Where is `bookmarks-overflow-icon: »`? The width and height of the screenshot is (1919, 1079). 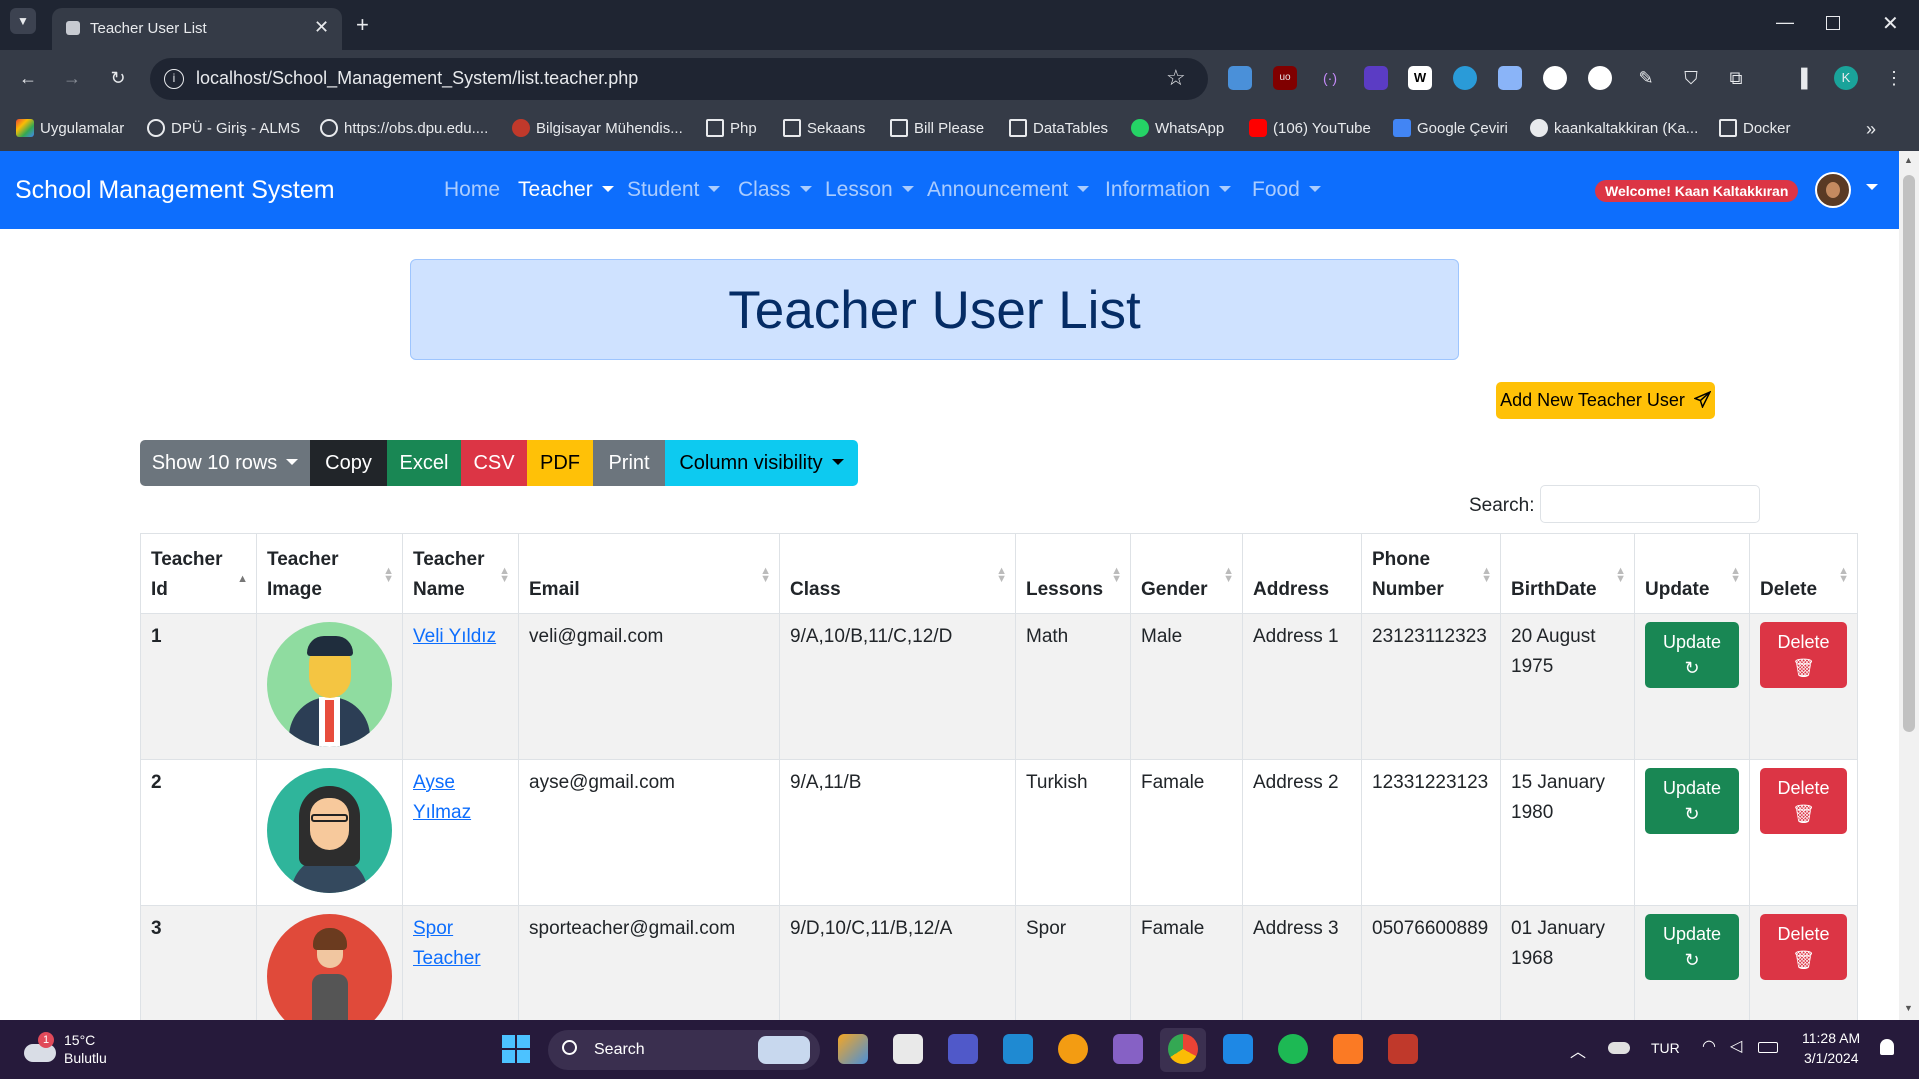 bookmarks-overflow-icon: » is located at coordinates (1871, 129).